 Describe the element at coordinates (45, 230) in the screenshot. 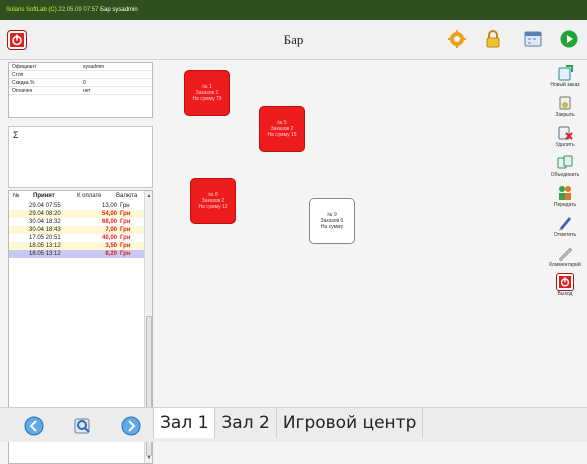

I see `order-date: 30.04 18:43` at that location.